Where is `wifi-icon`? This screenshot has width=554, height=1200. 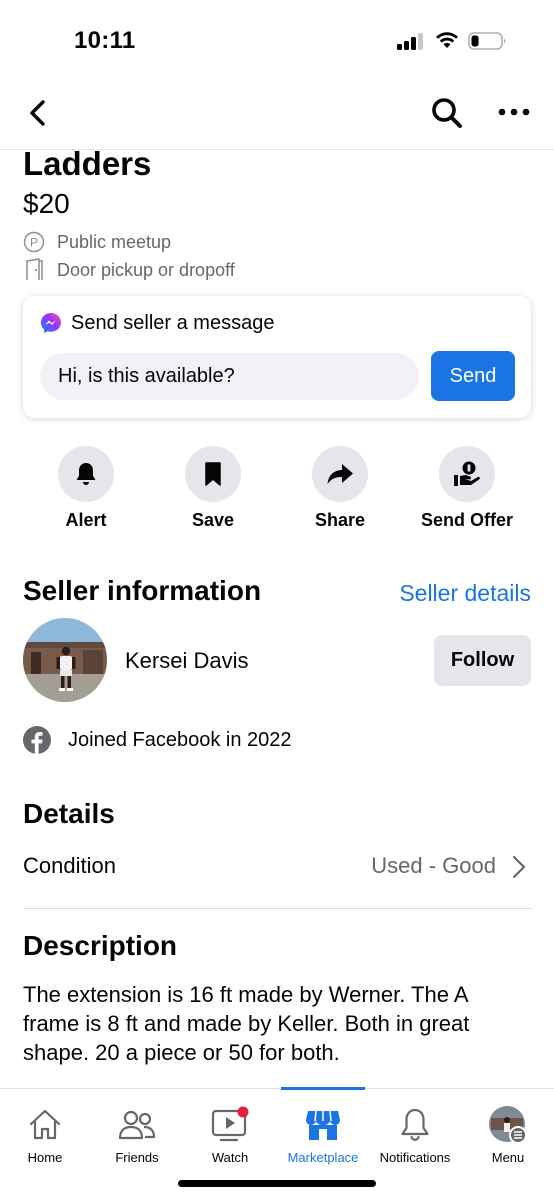
wifi-icon is located at coordinates (447, 40).